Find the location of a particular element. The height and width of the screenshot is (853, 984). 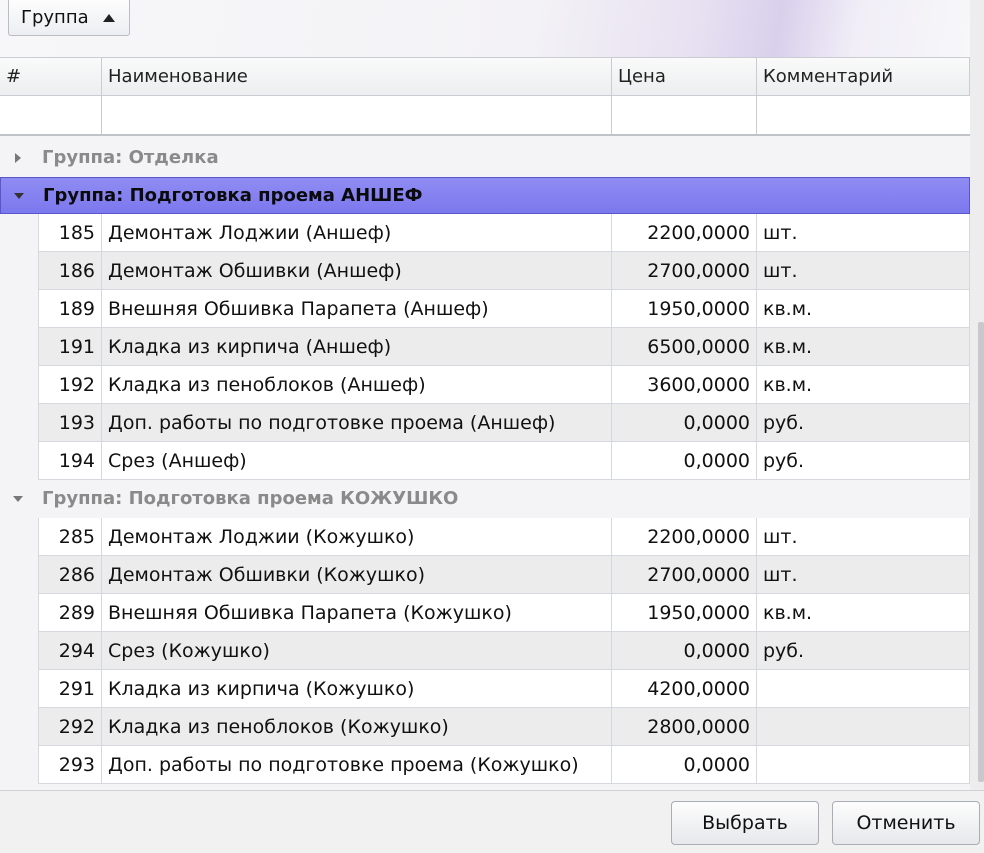

select-button: Выбрать is located at coordinates (745, 823).